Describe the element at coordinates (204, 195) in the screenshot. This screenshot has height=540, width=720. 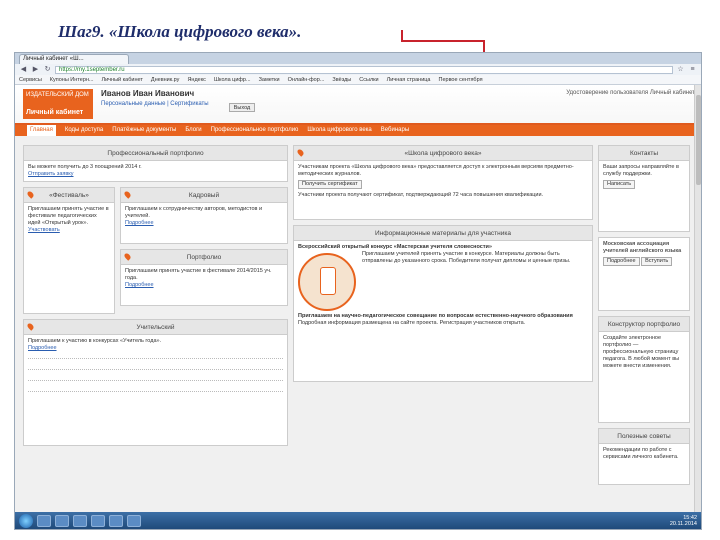
I see `card-title: Кадровый` at that location.